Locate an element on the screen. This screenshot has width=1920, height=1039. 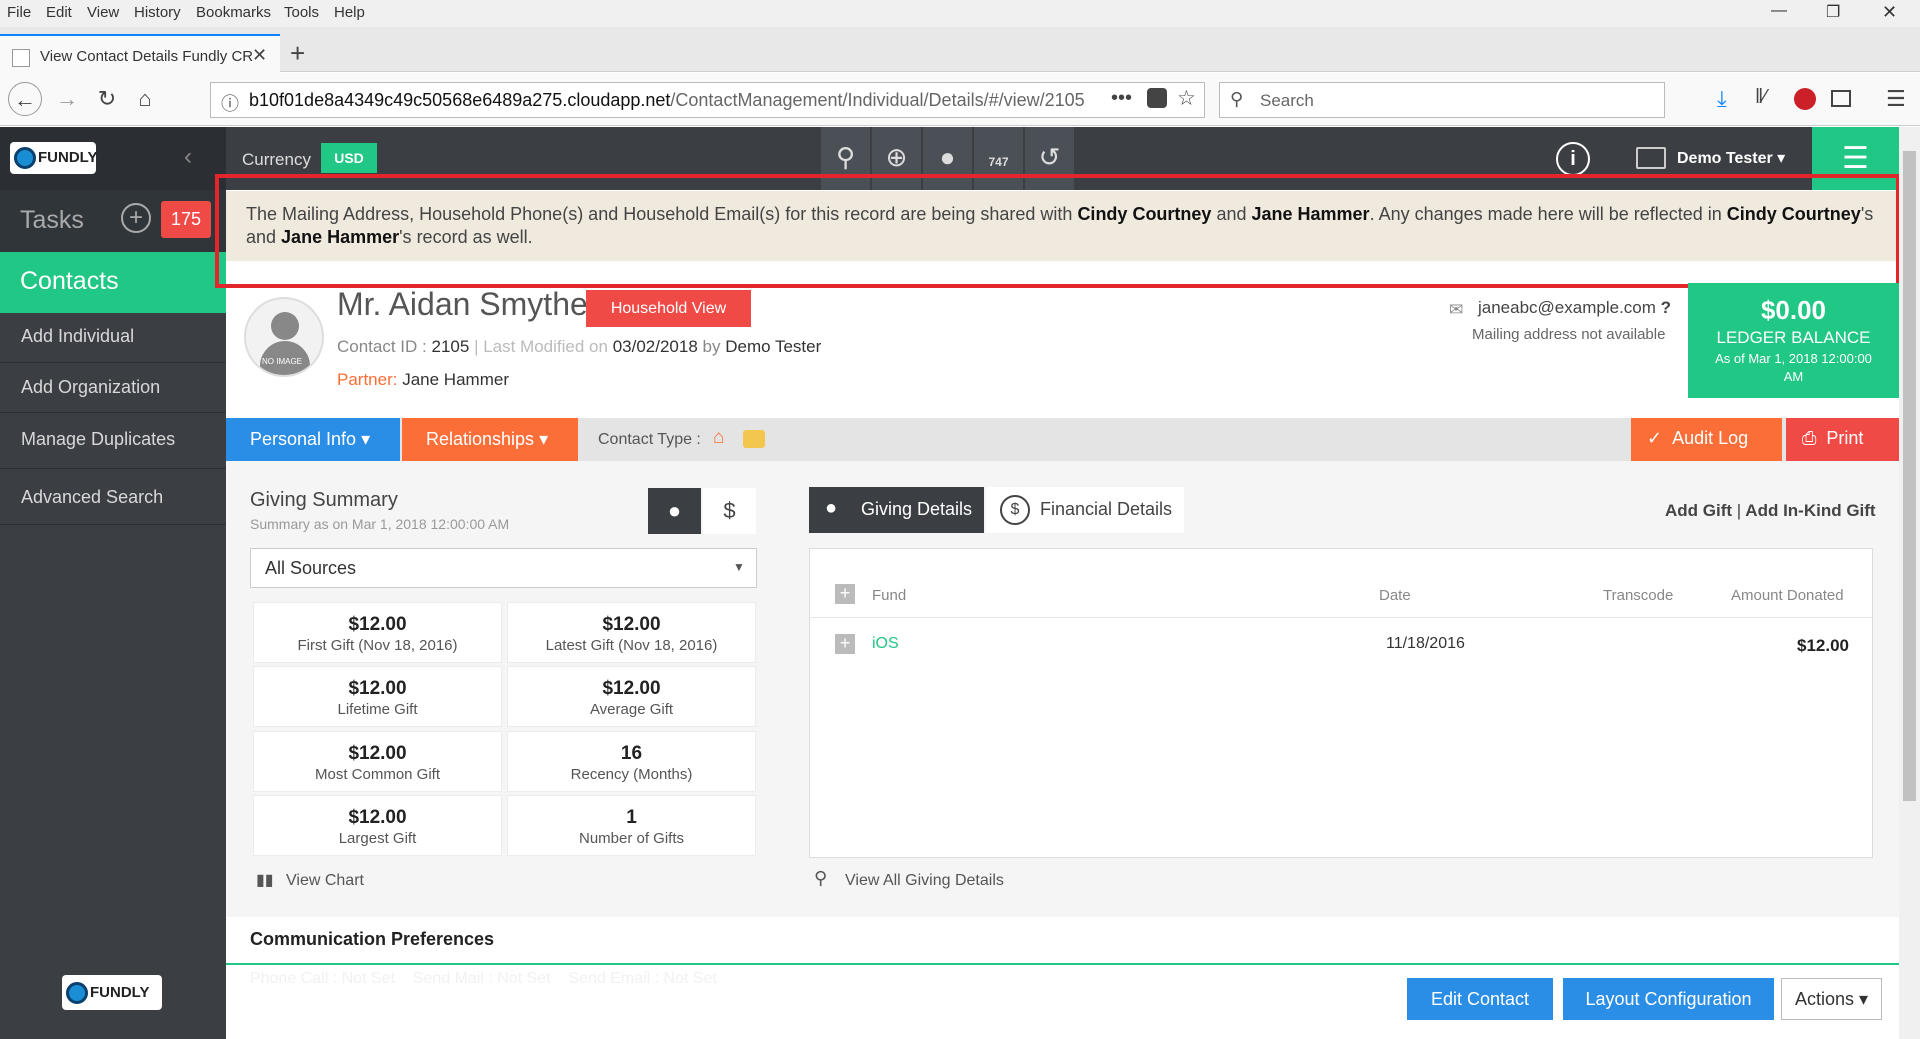
layout-configuration-button: Layout Configuration is located at coordinates (1668, 999).